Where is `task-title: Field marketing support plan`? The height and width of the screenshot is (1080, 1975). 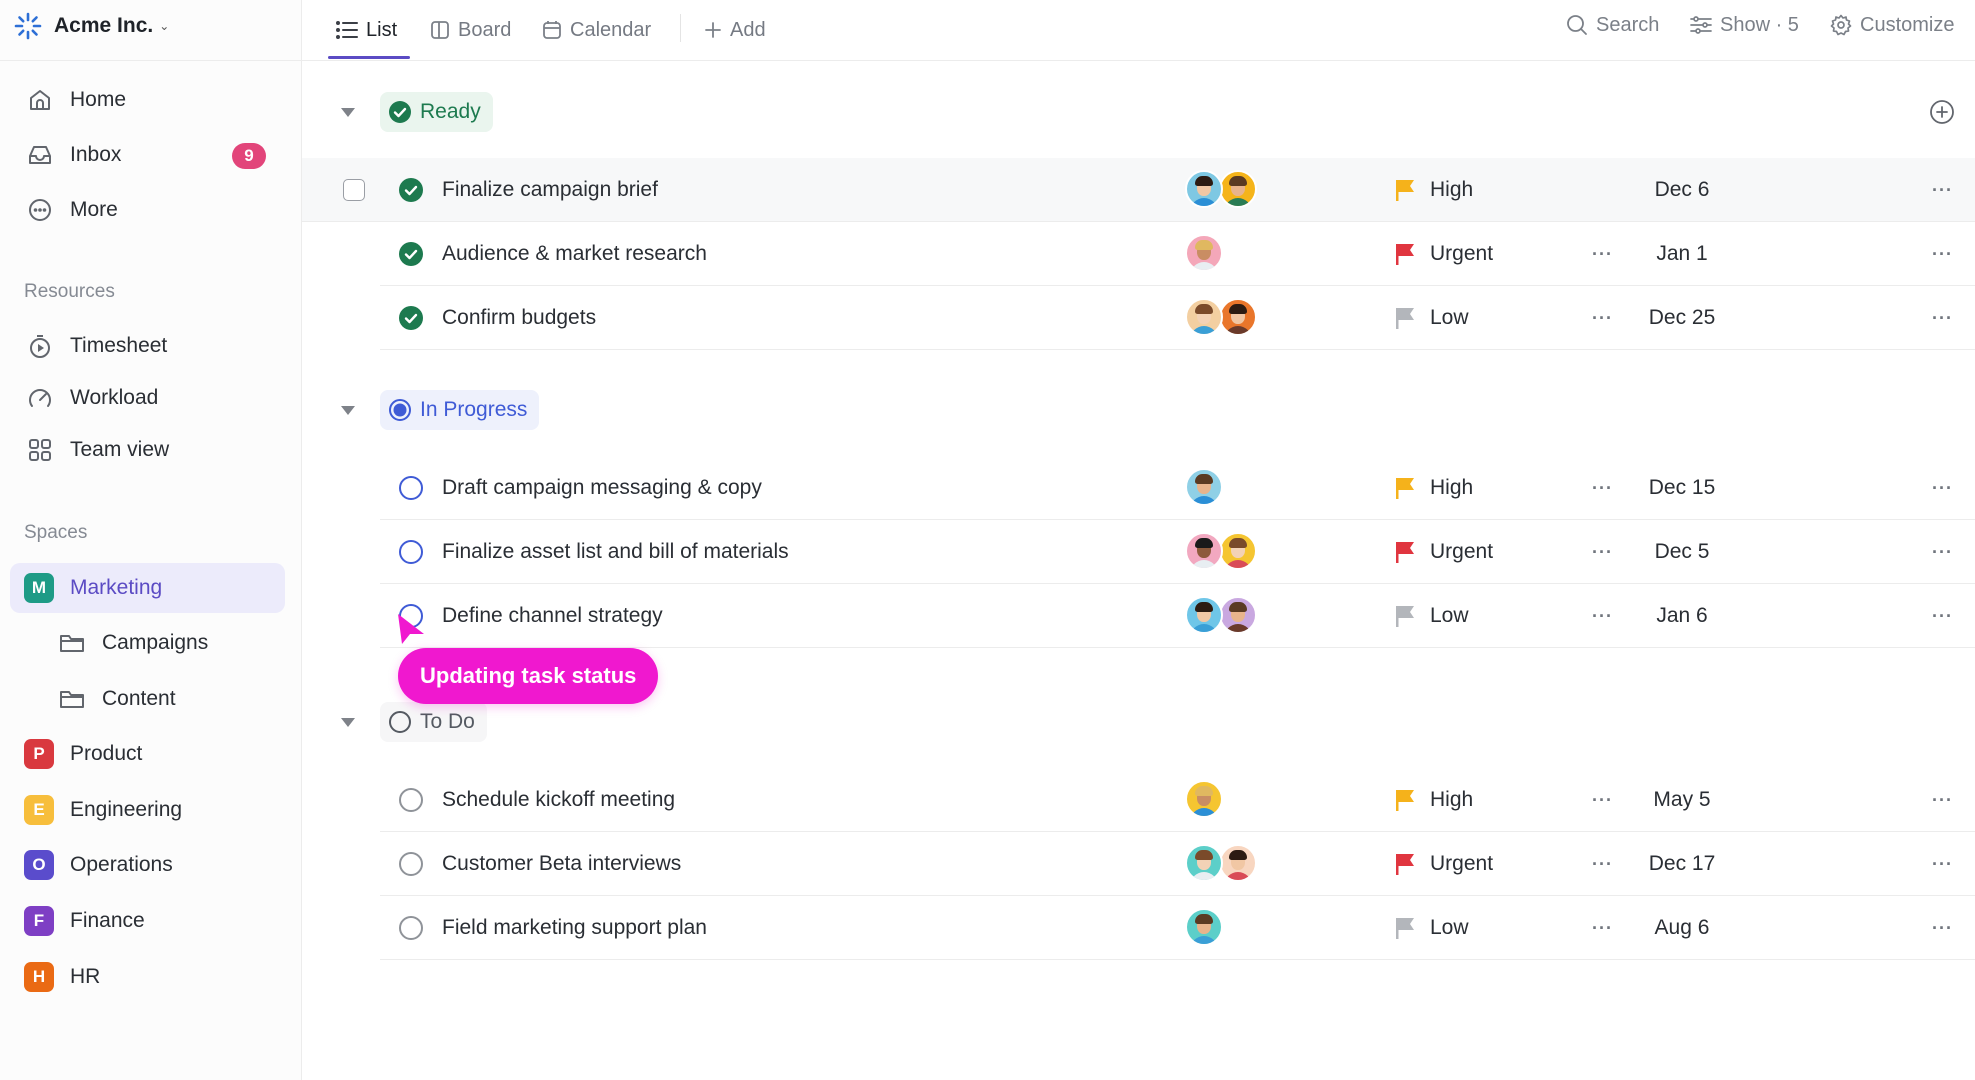
task-title: Field marketing support plan is located at coordinates (574, 928).